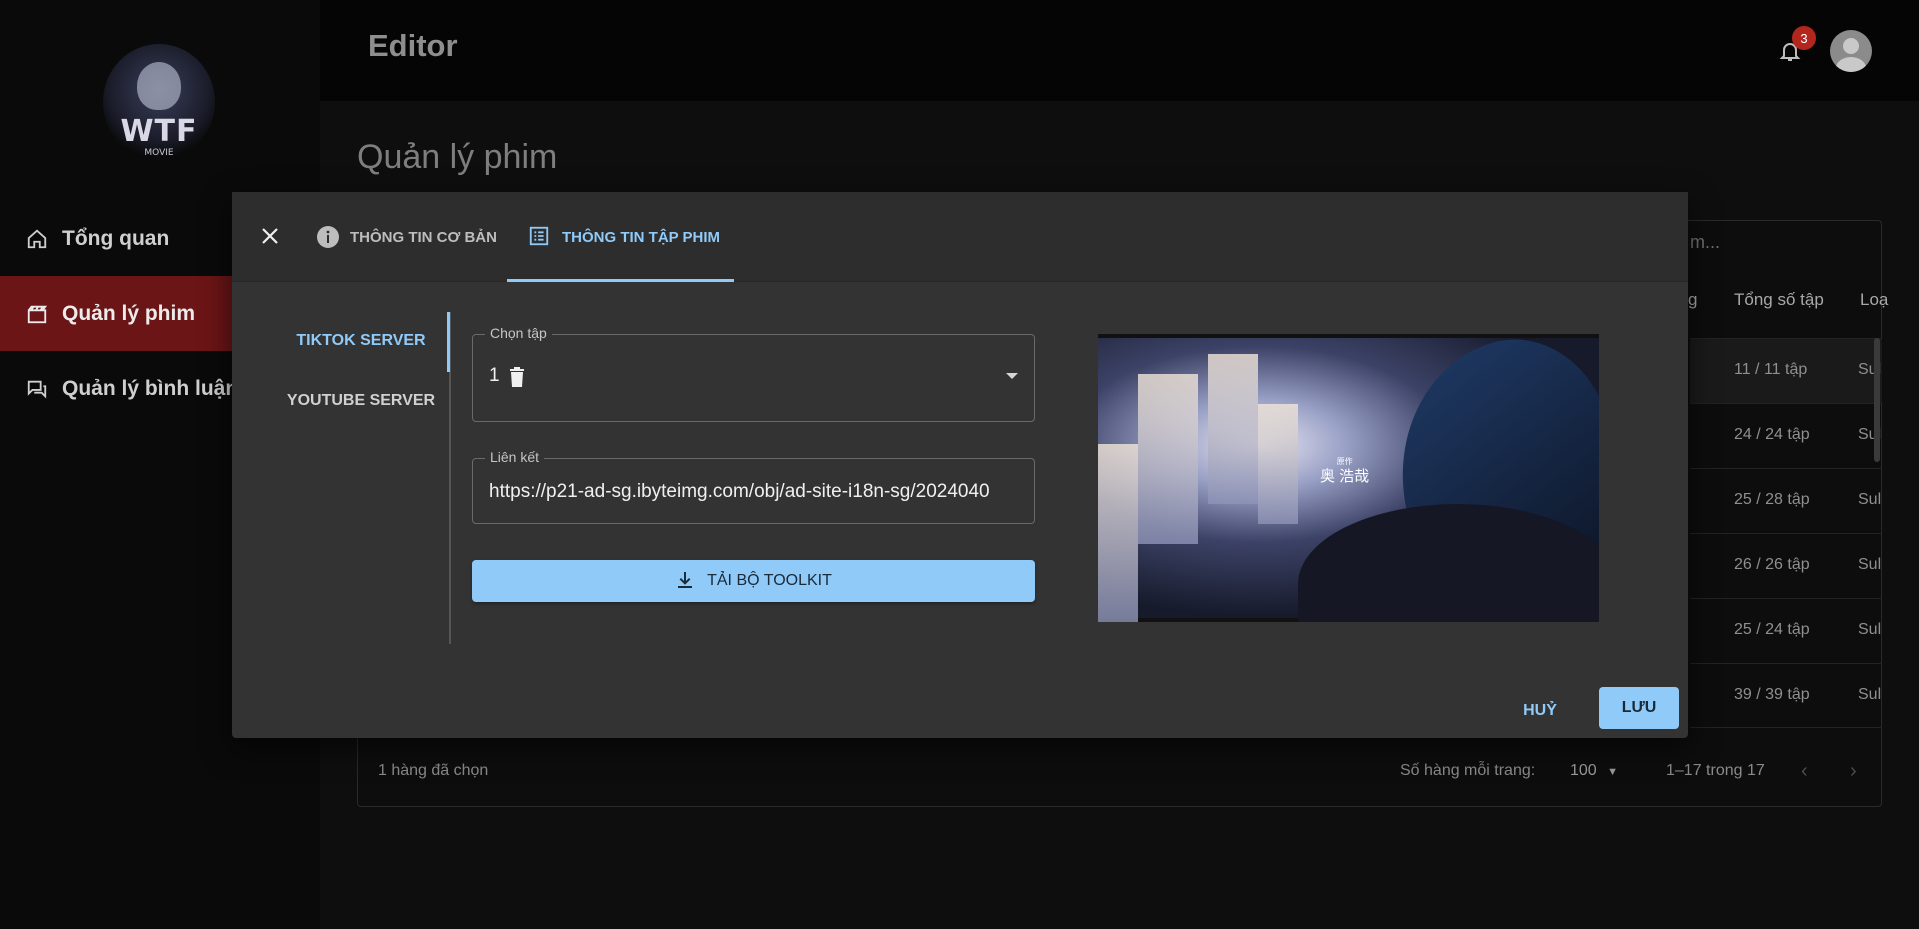 This screenshot has height=929, width=1919. What do you see at coordinates (960, 237) in the screenshot?
I see `dialog-tabs: THÔNG TIN CƠ BẢN THÔNG TIN TẬP PHIM` at bounding box center [960, 237].